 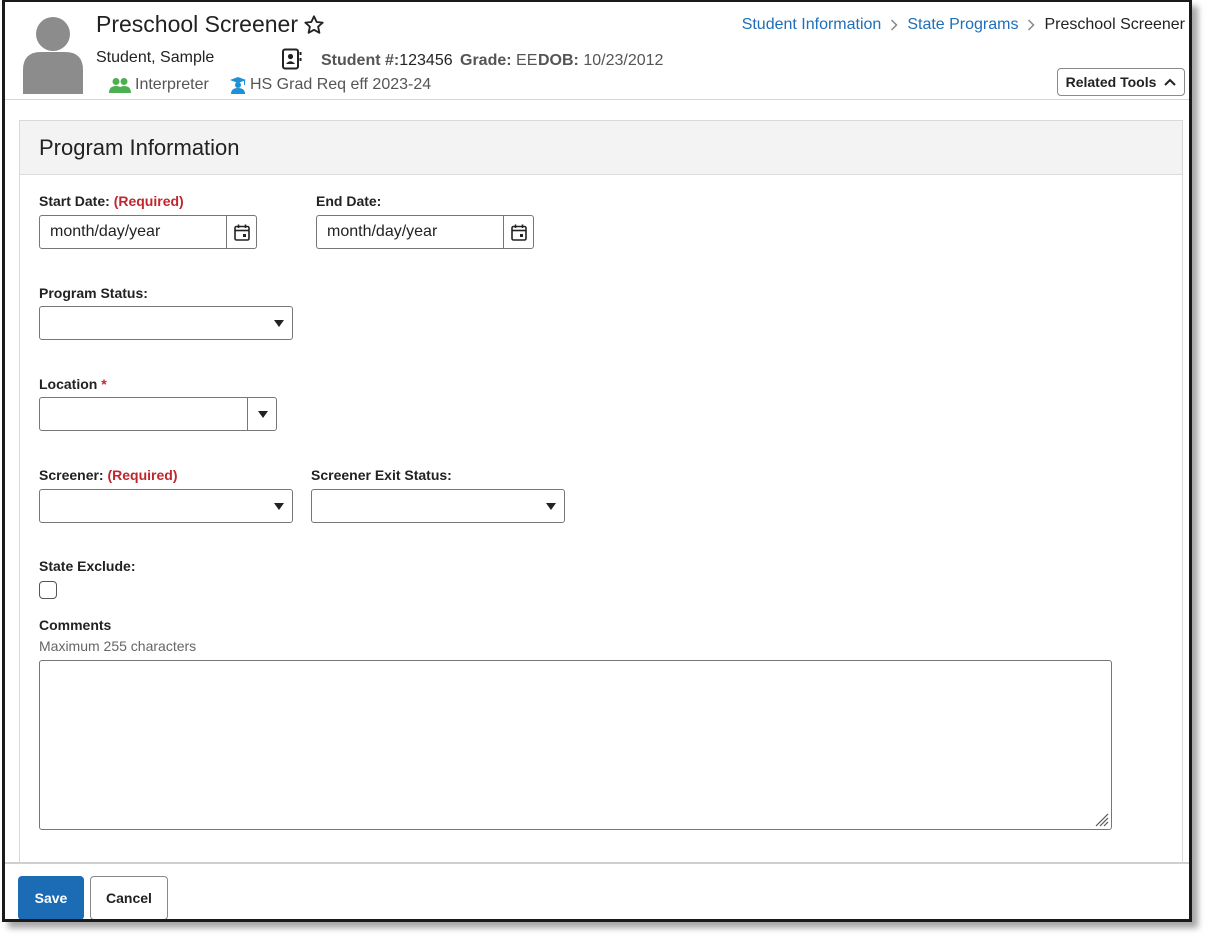 What do you see at coordinates (68, 384) in the screenshot?
I see `location-label-text: Location` at bounding box center [68, 384].